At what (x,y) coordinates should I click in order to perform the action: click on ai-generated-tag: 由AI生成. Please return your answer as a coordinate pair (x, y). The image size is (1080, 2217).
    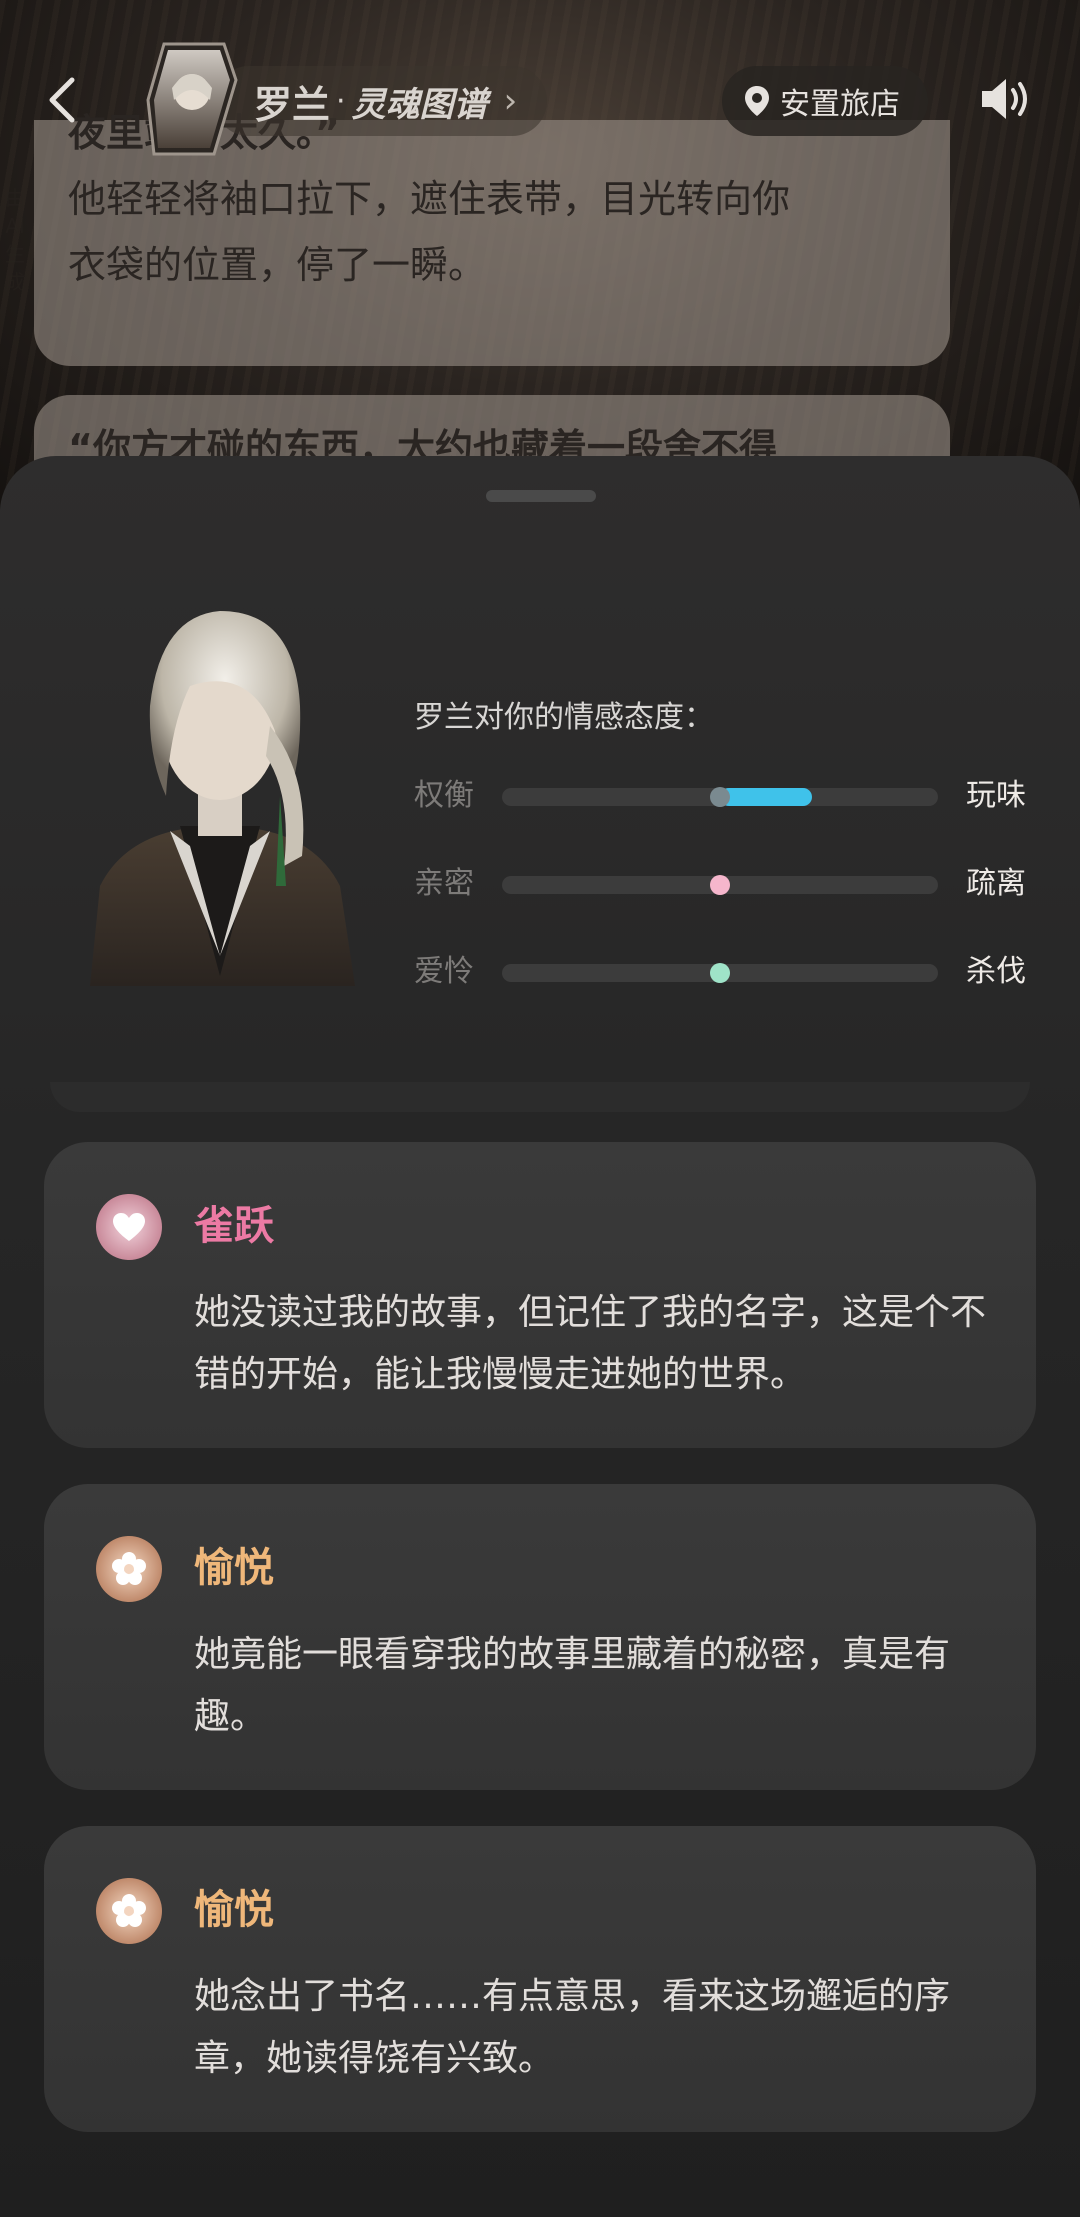
    Looking at the image, I should click on (15, 240).